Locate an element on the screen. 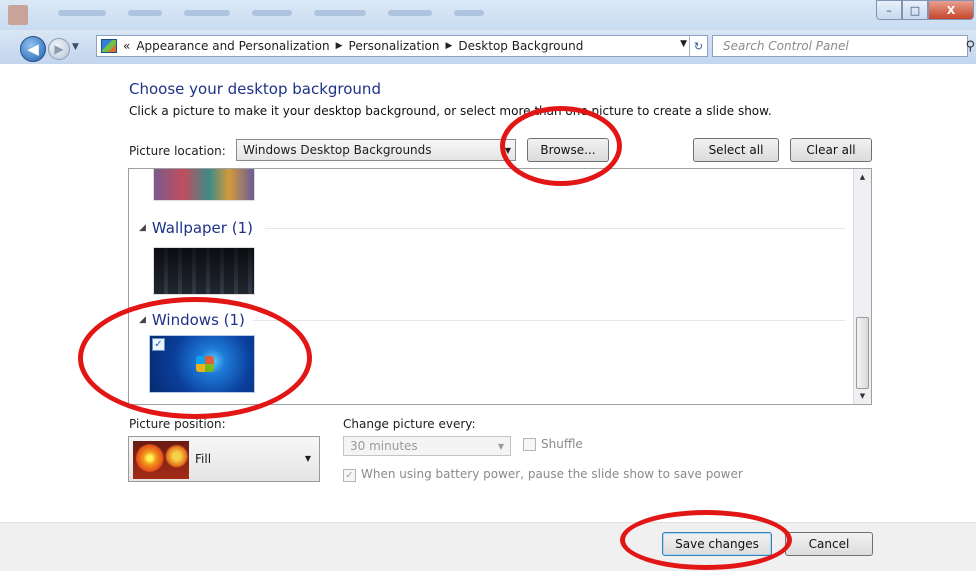 This screenshot has height=571, width=976. scroll-up-icon: ▲ is located at coordinates (862, 177).